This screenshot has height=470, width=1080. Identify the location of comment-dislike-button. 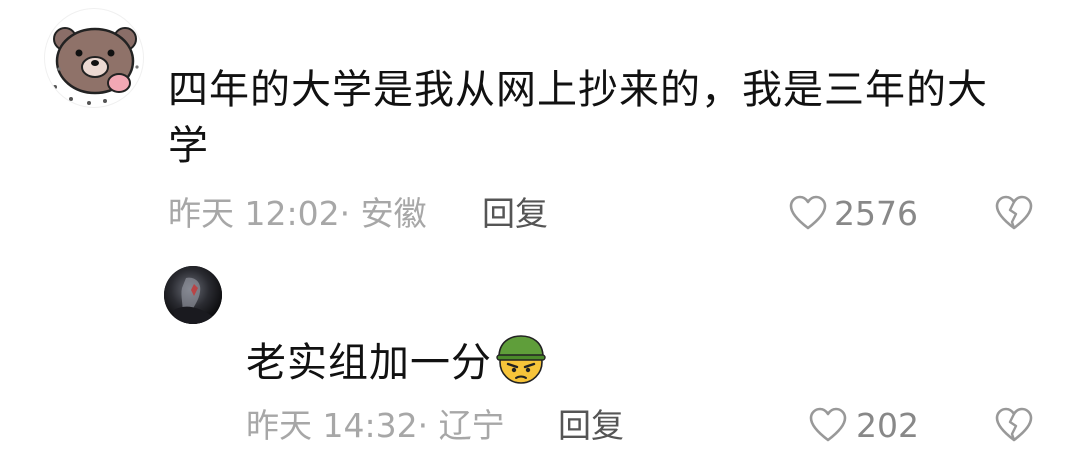
(1014, 214).